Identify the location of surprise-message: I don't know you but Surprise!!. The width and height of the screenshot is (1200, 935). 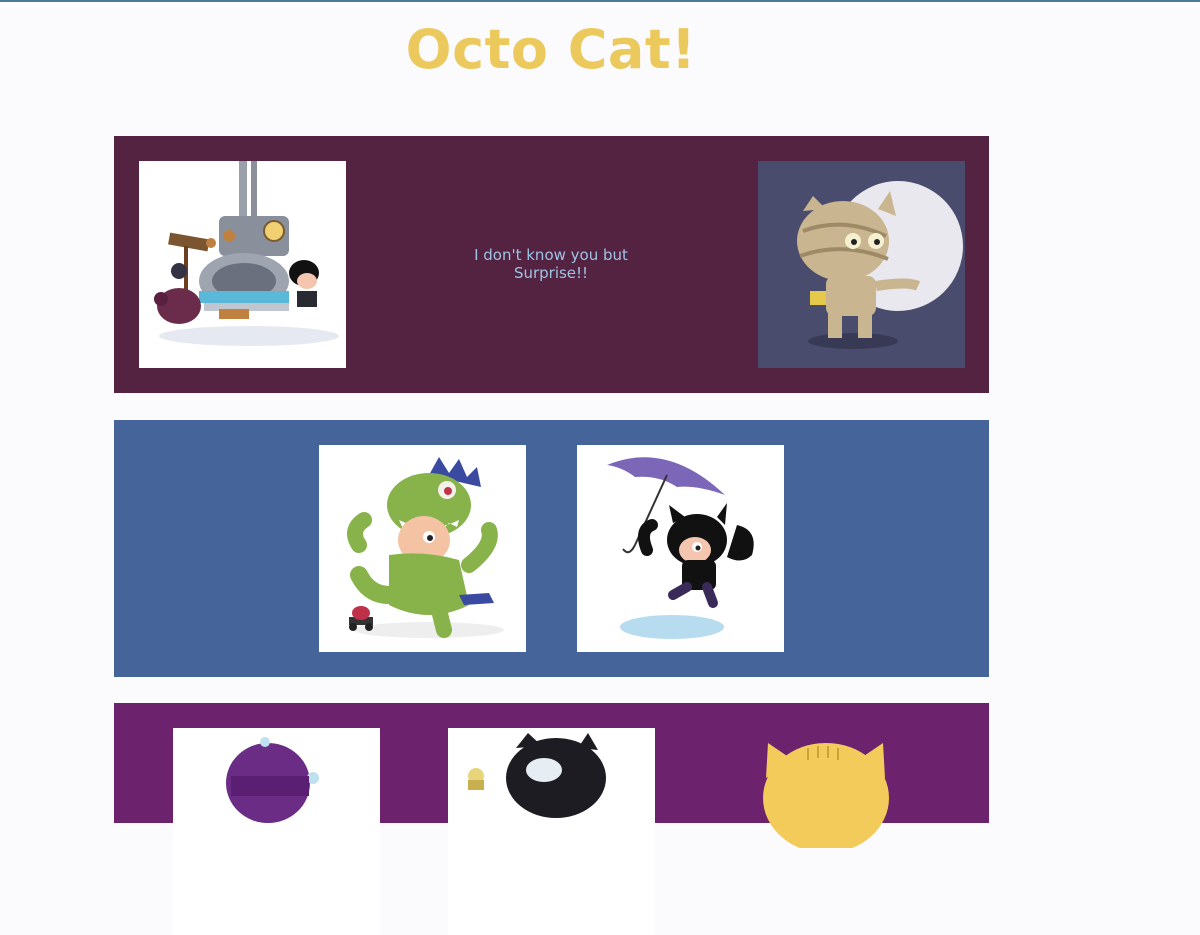
(551, 264).